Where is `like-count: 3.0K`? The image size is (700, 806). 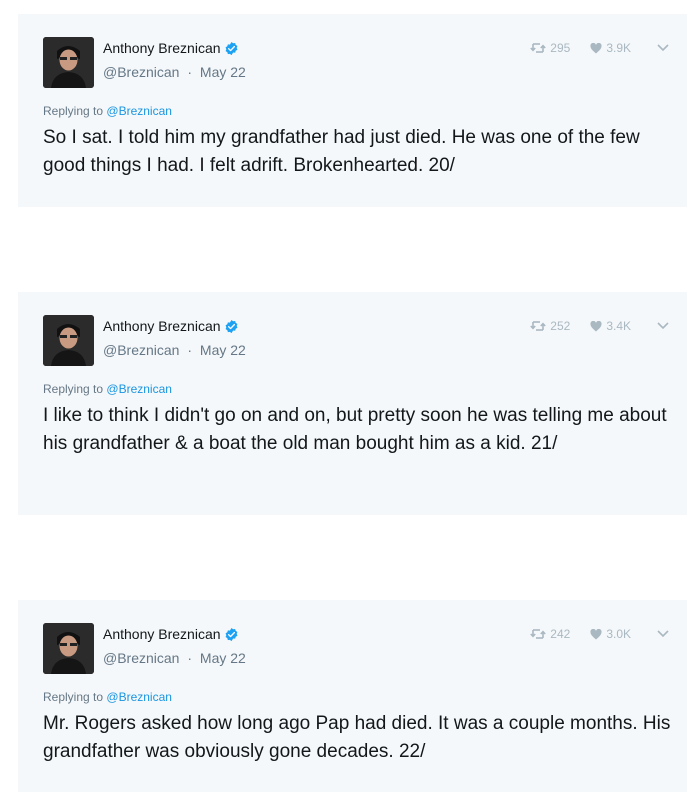 like-count: 3.0K is located at coordinates (618, 634).